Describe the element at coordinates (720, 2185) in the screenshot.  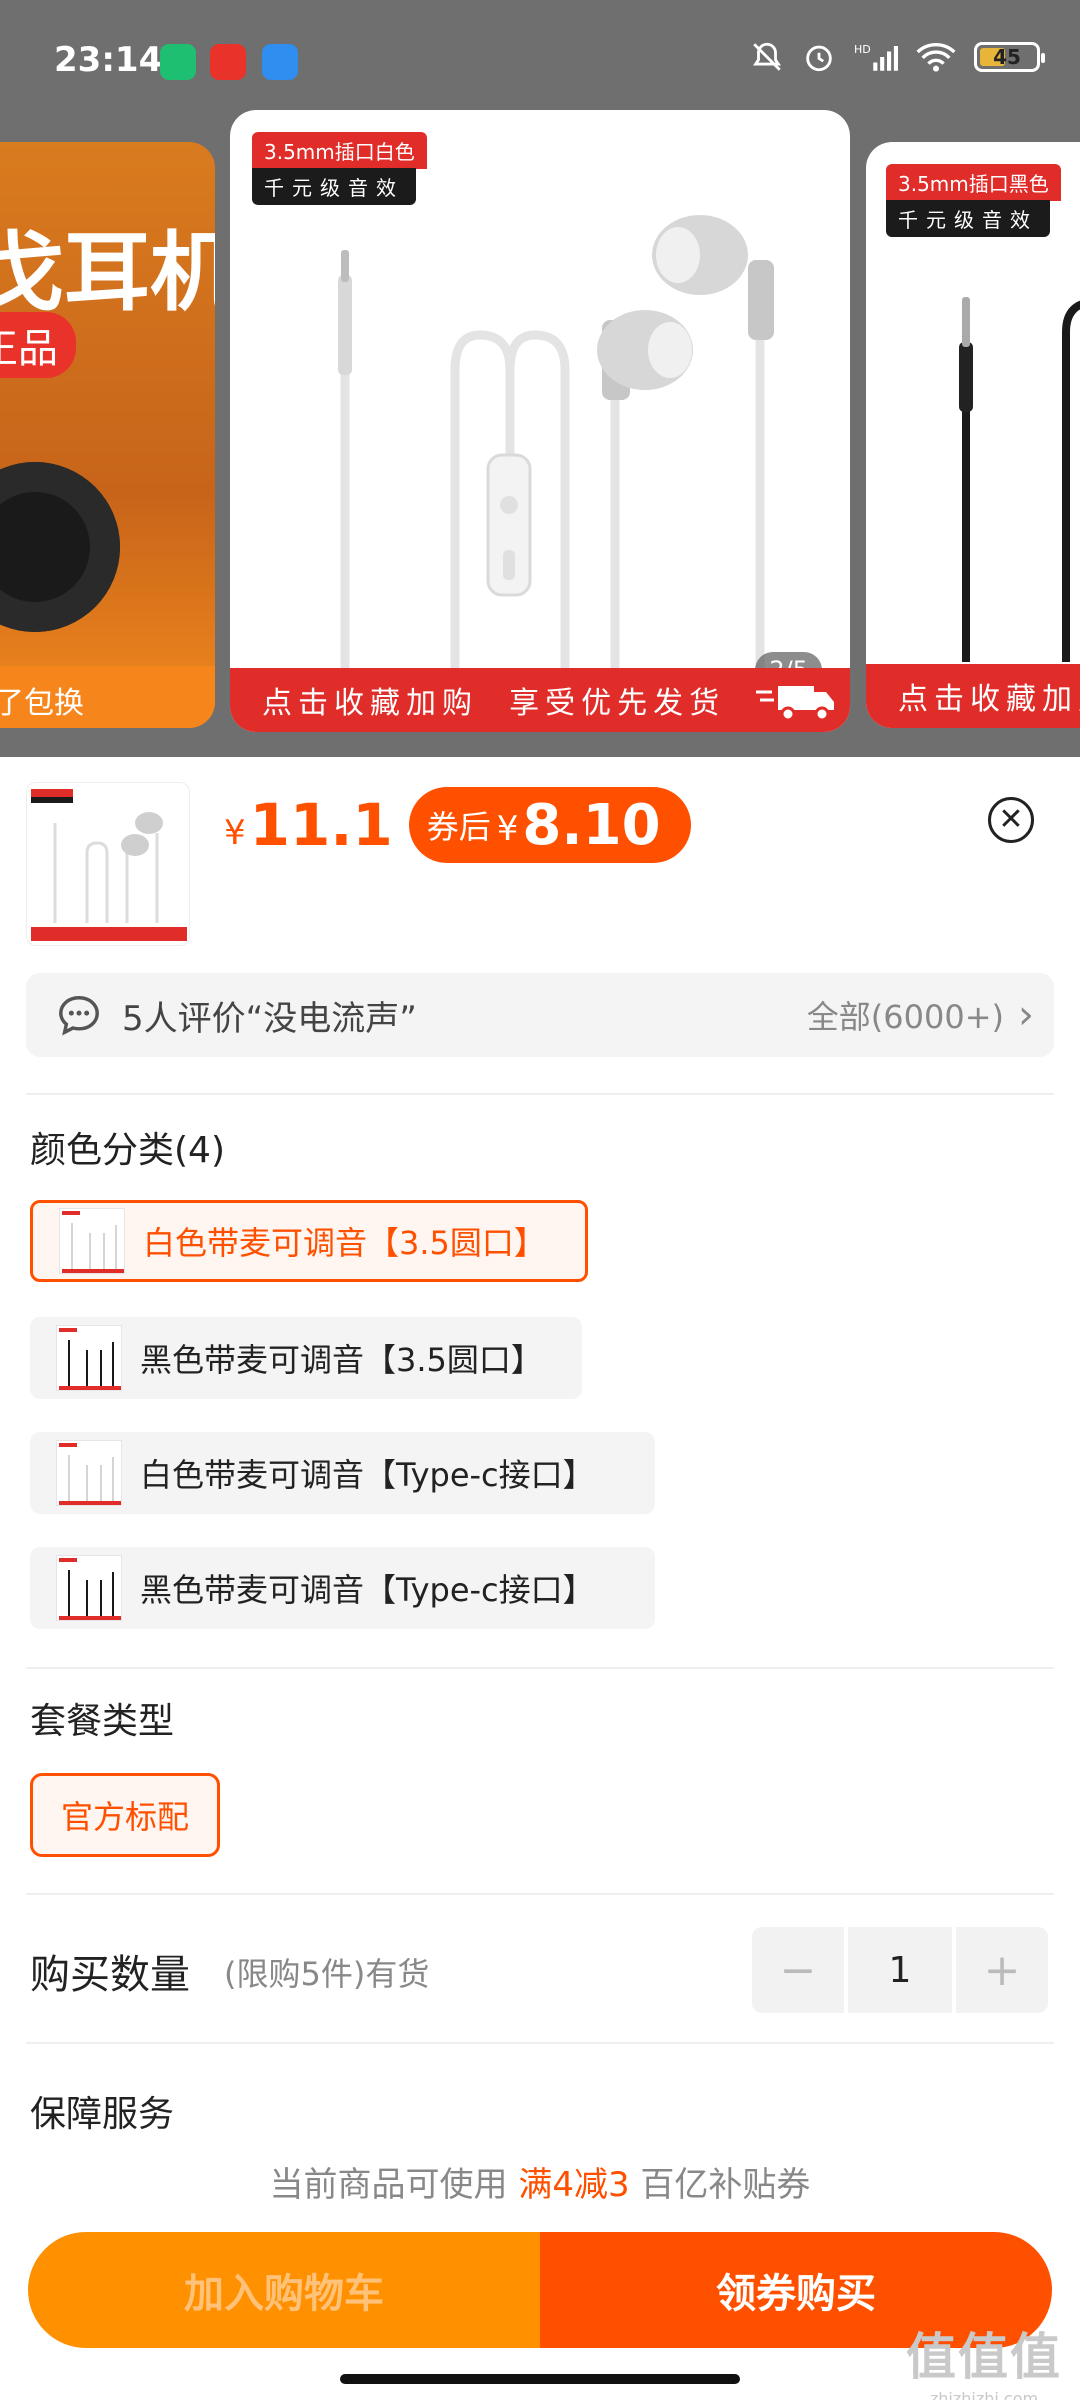
I see `coupon-note-suffix: 百亿补贴券` at that location.